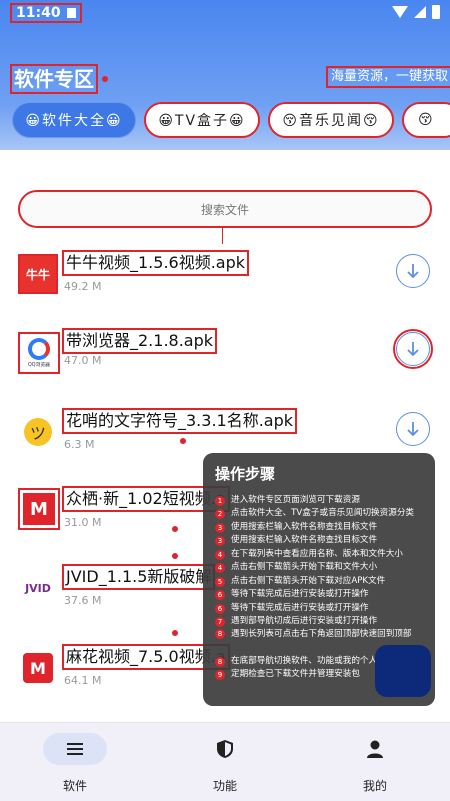 The height and width of the screenshot is (801, 450). What do you see at coordinates (331, 120) in the screenshot?
I see `tab-music: 😚音乐见闻😚` at bounding box center [331, 120].